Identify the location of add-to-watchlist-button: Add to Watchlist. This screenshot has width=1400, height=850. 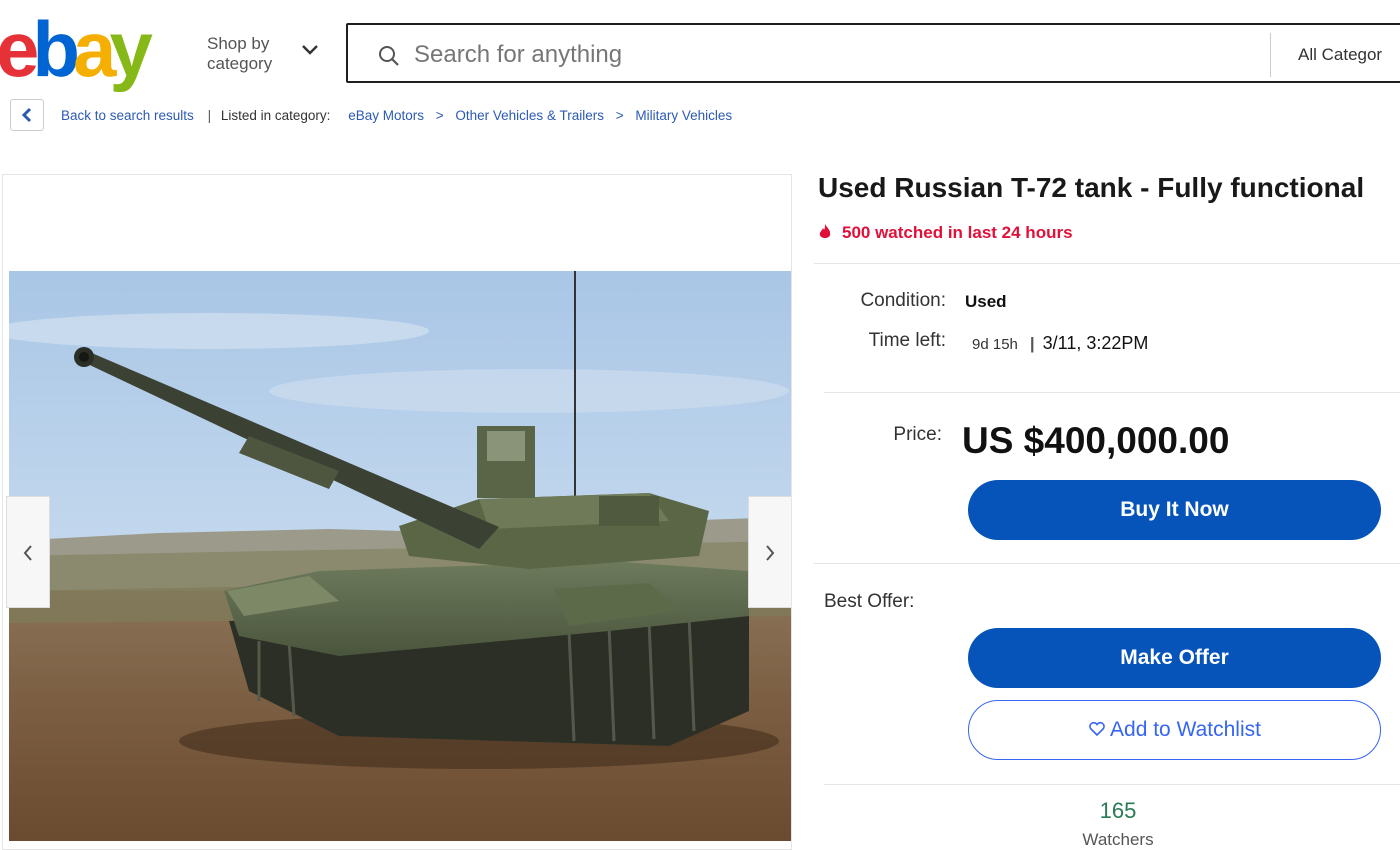
(1174, 730).